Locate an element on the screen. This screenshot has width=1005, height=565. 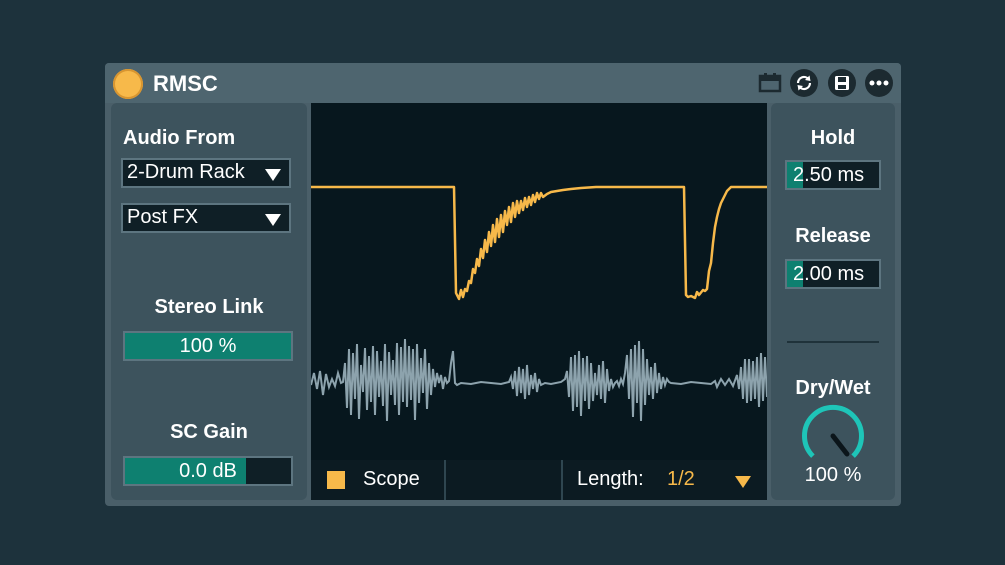
scope-toggle is located at coordinates (336, 480).